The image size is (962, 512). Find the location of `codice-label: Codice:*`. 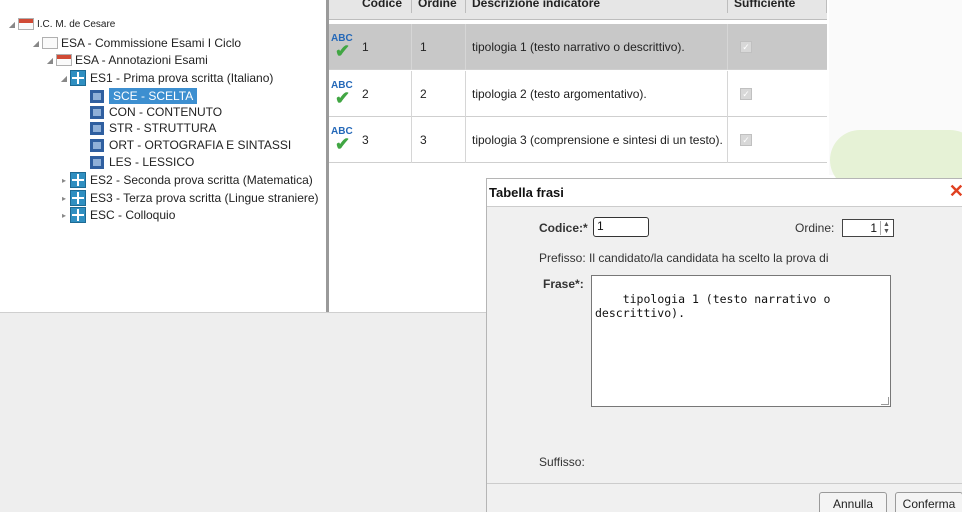

codice-label: Codice:* is located at coordinates (563, 228).